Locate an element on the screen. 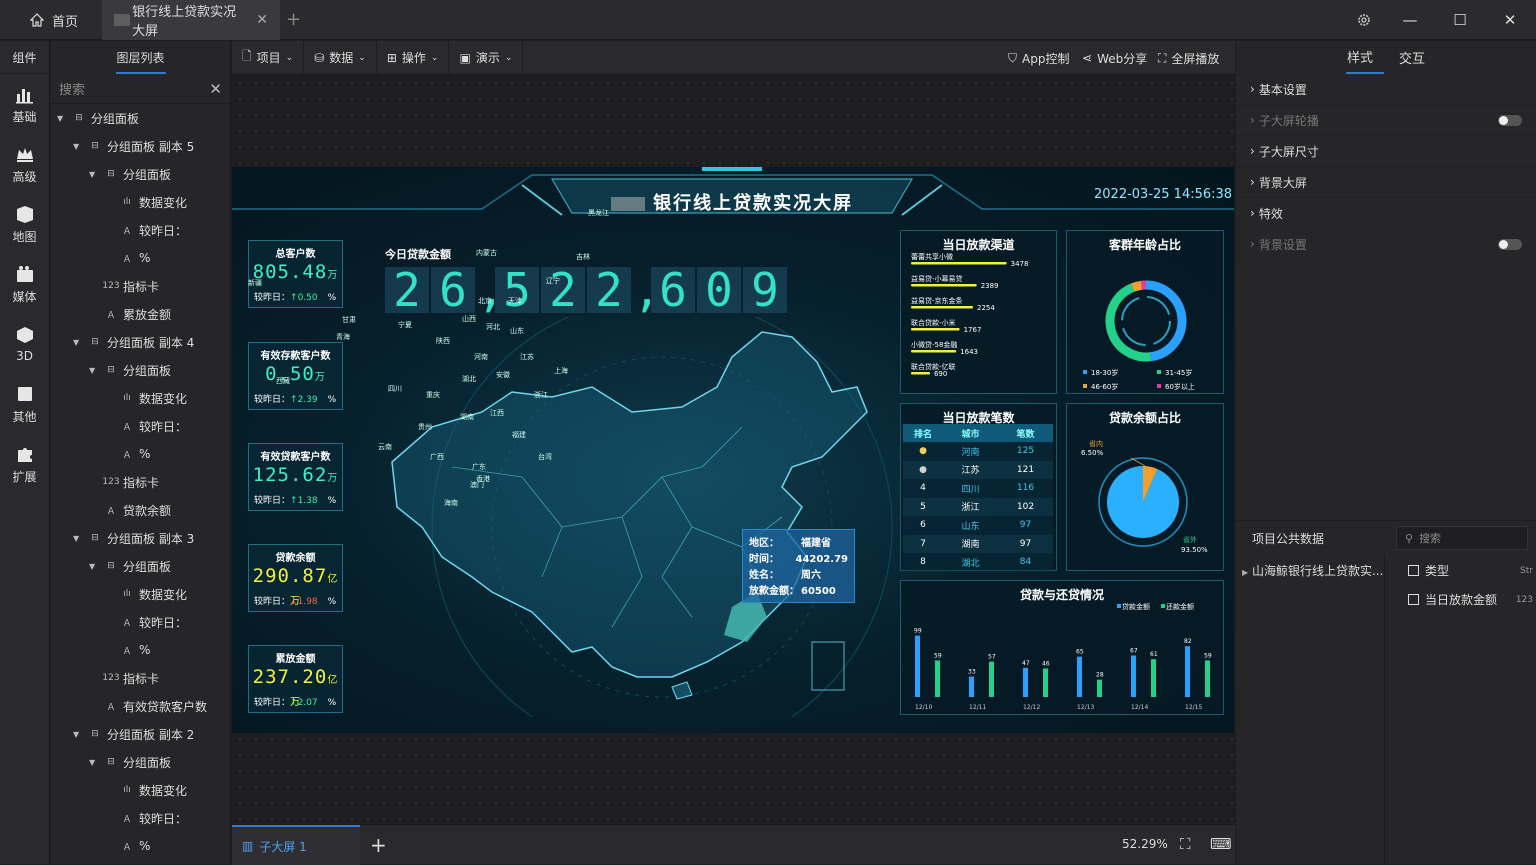 The height and width of the screenshot is (865, 1536). layer-item: Ａ累放金额 is located at coordinates (140, 314).